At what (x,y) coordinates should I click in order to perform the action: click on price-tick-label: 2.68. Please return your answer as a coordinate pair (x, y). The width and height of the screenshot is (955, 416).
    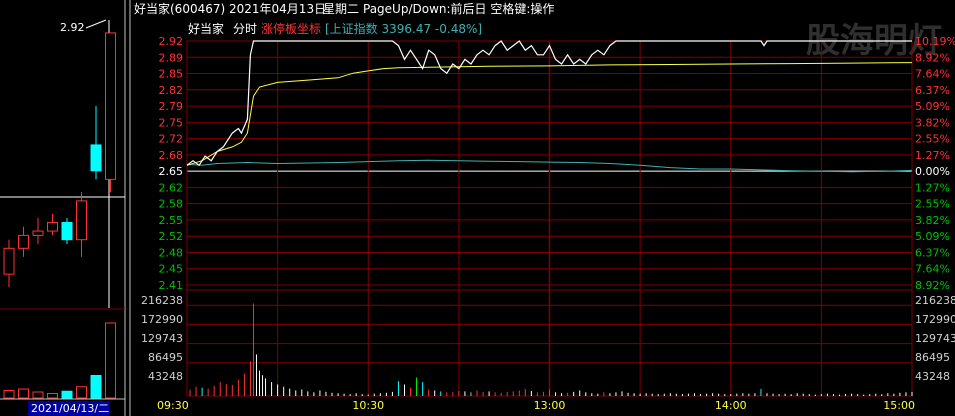
    Looking at the image, I should click on (171, 155).